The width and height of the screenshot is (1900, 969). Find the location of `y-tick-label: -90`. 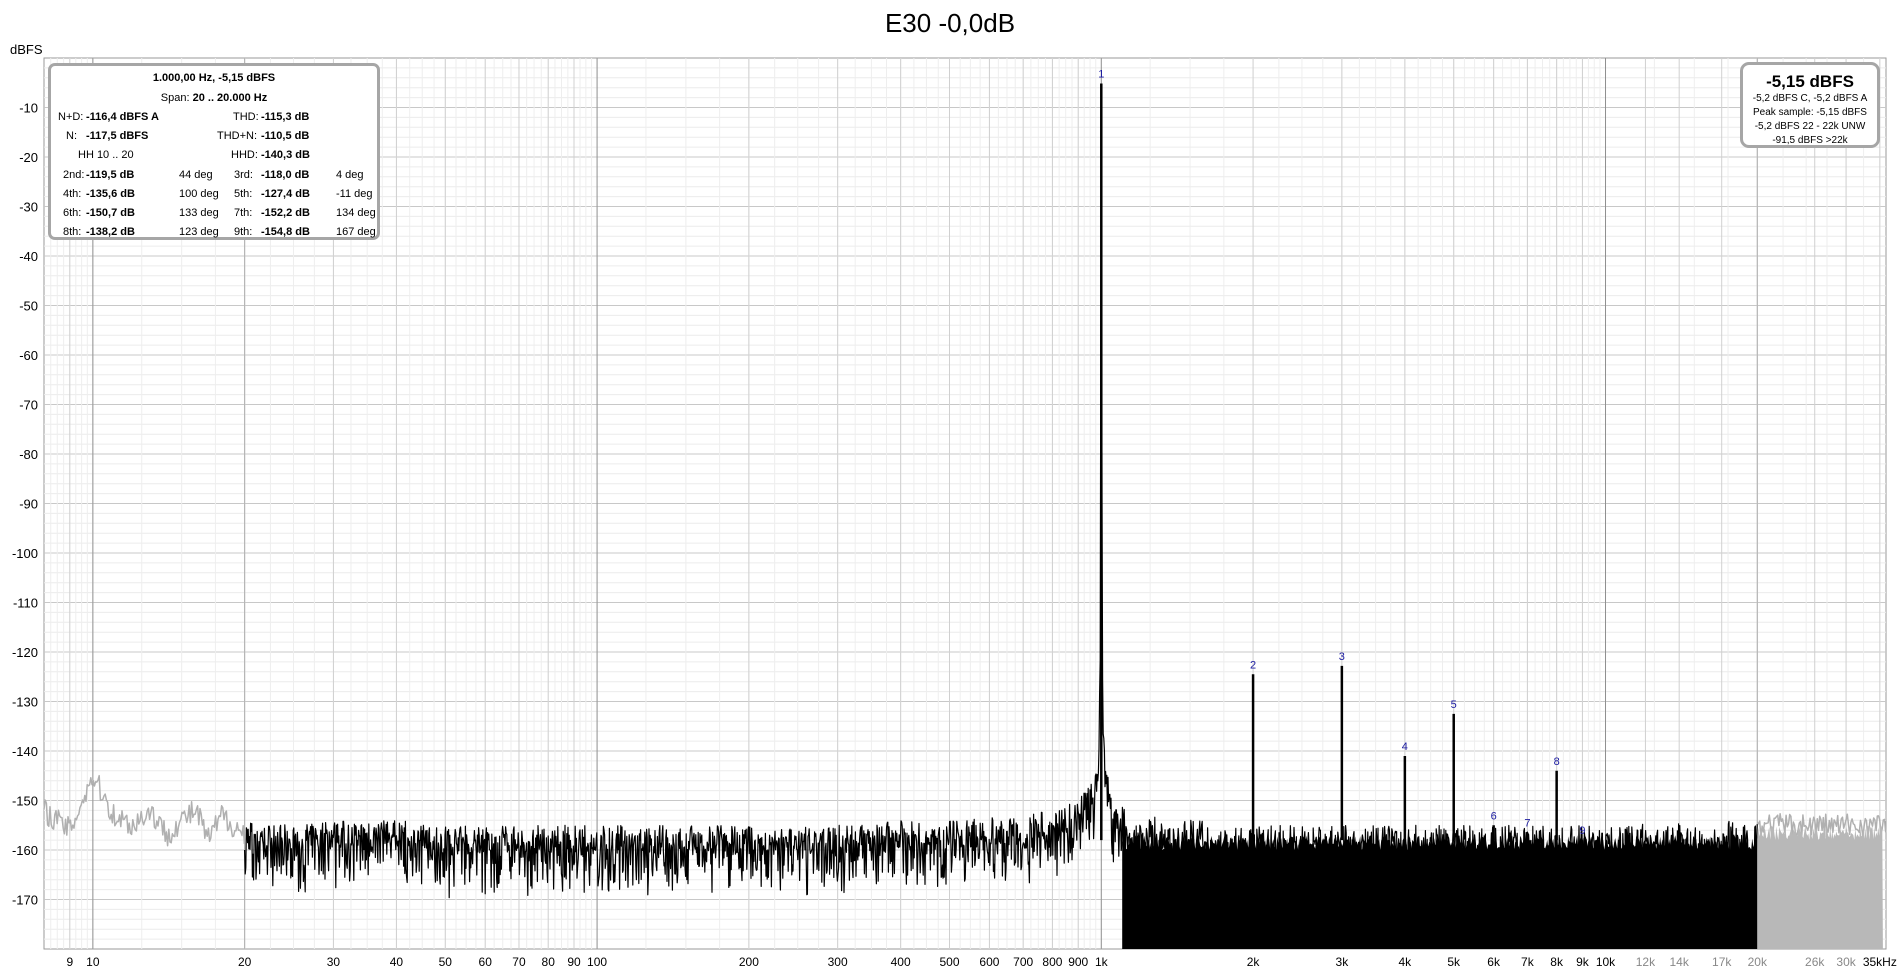

y-tick-label: -90 is located at coordinates (28, 504).